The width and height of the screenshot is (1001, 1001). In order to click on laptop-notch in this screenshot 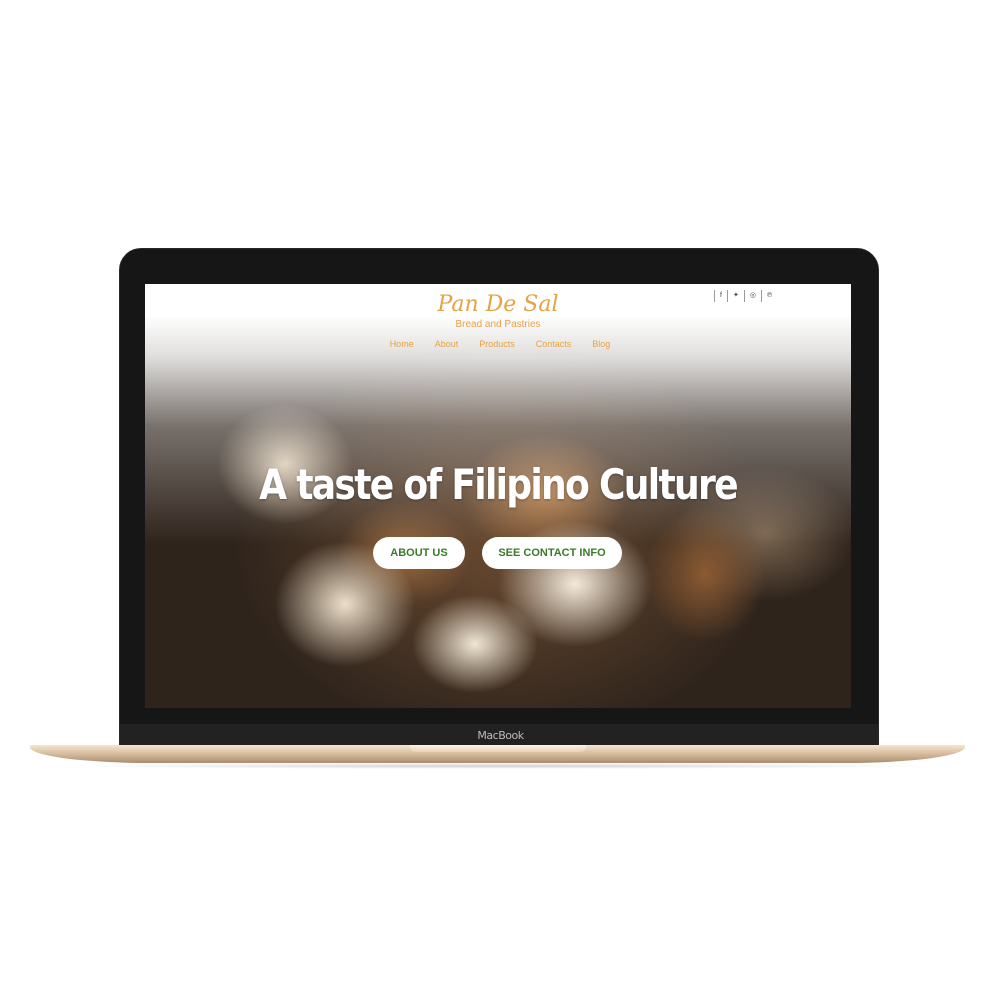, I will do `click(498, 748)`.